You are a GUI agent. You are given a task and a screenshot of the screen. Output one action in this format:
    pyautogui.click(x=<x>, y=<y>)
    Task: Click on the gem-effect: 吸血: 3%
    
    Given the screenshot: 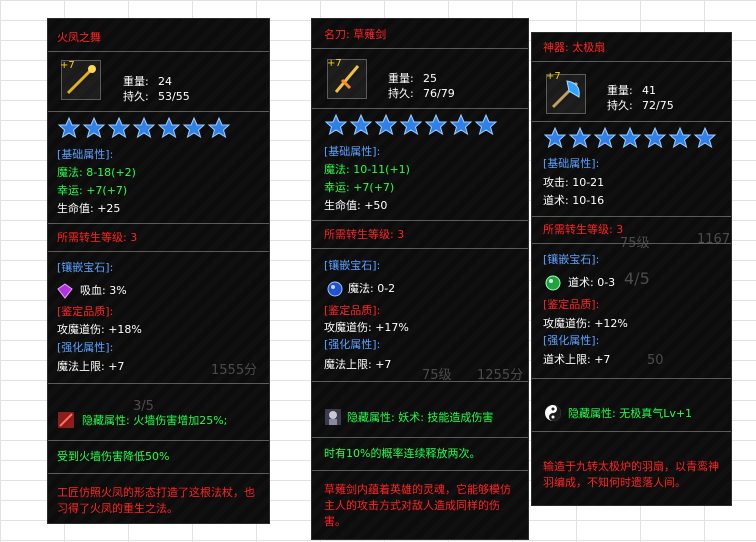 What is the action you would take?
    pyautogui.click(x=103, y=290)
    